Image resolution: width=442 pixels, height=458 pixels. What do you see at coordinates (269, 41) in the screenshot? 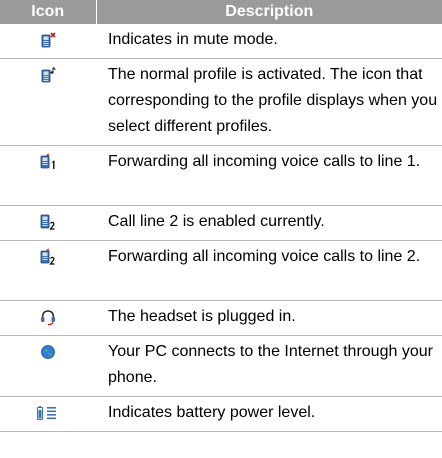
I see `row-description: Indicates in mute mode.` at bounding box center [269, 41].